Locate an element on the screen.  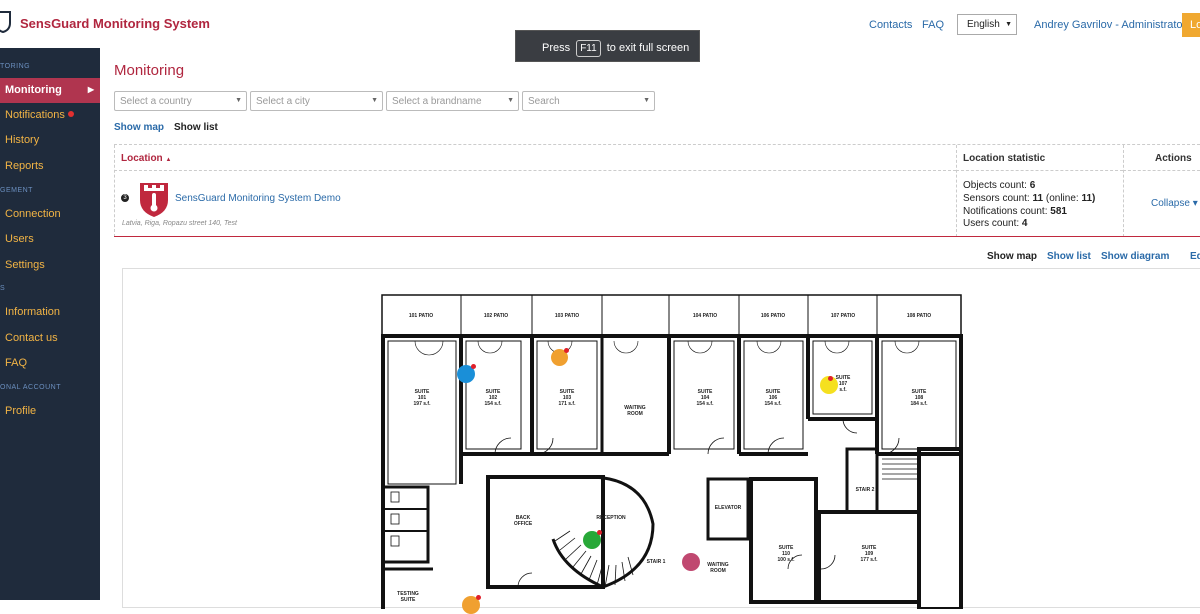
location-header-label: Location is located at coordinates (142, 158).